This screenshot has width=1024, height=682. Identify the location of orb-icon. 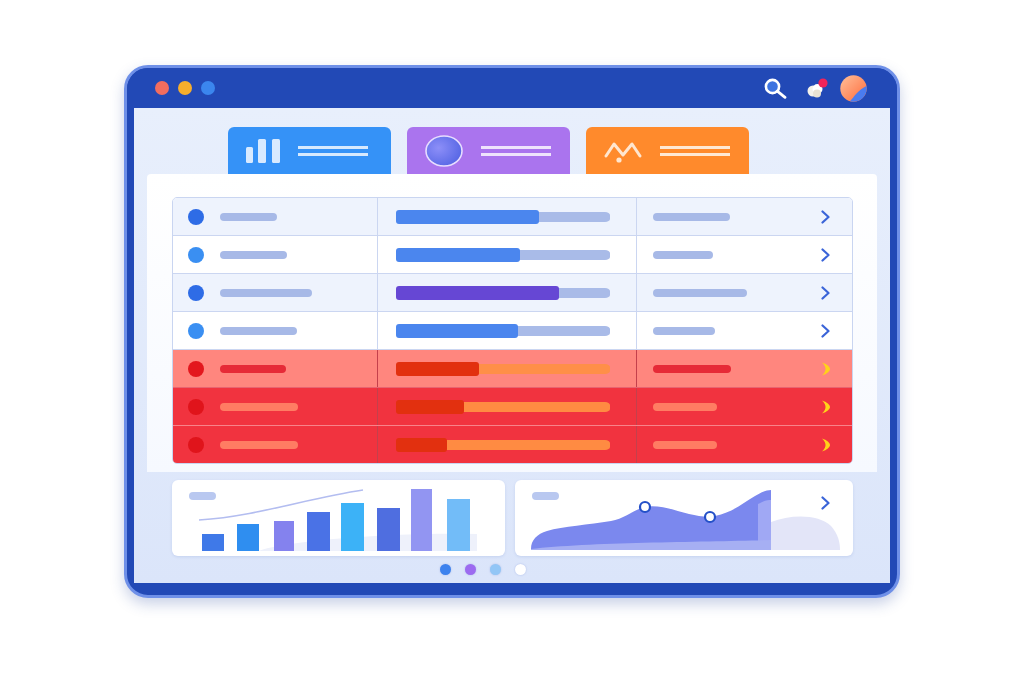
(444, 150).